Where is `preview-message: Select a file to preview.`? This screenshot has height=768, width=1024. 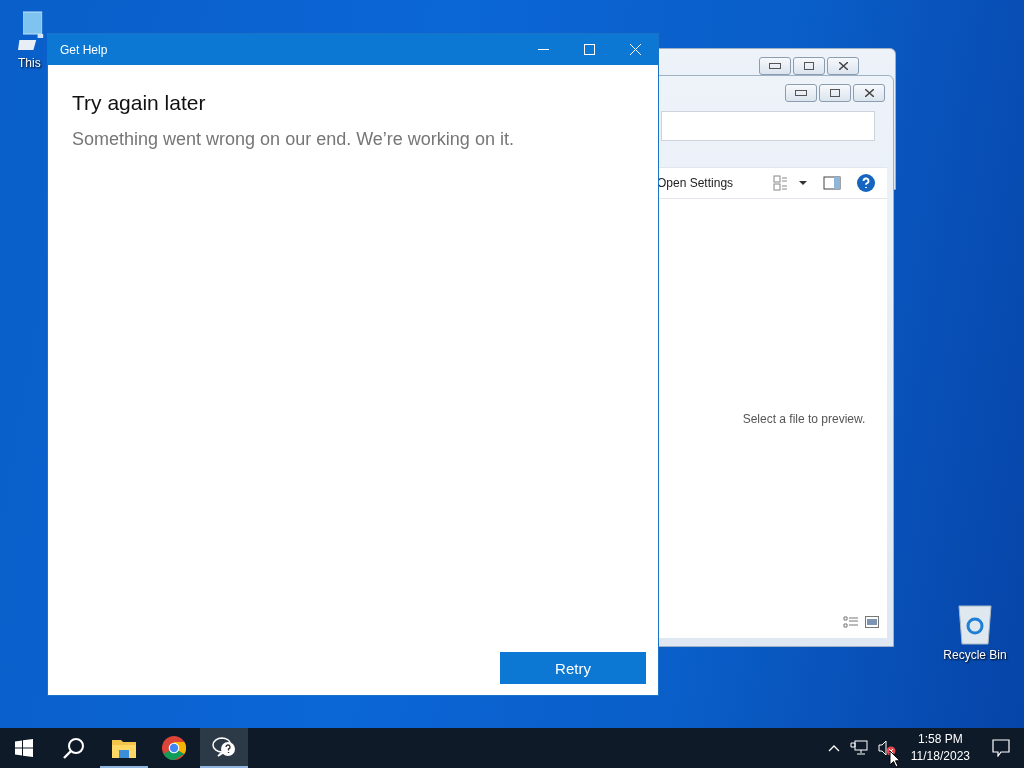
preview-message: Select a file to preview. is located at coordinates (803, 418).